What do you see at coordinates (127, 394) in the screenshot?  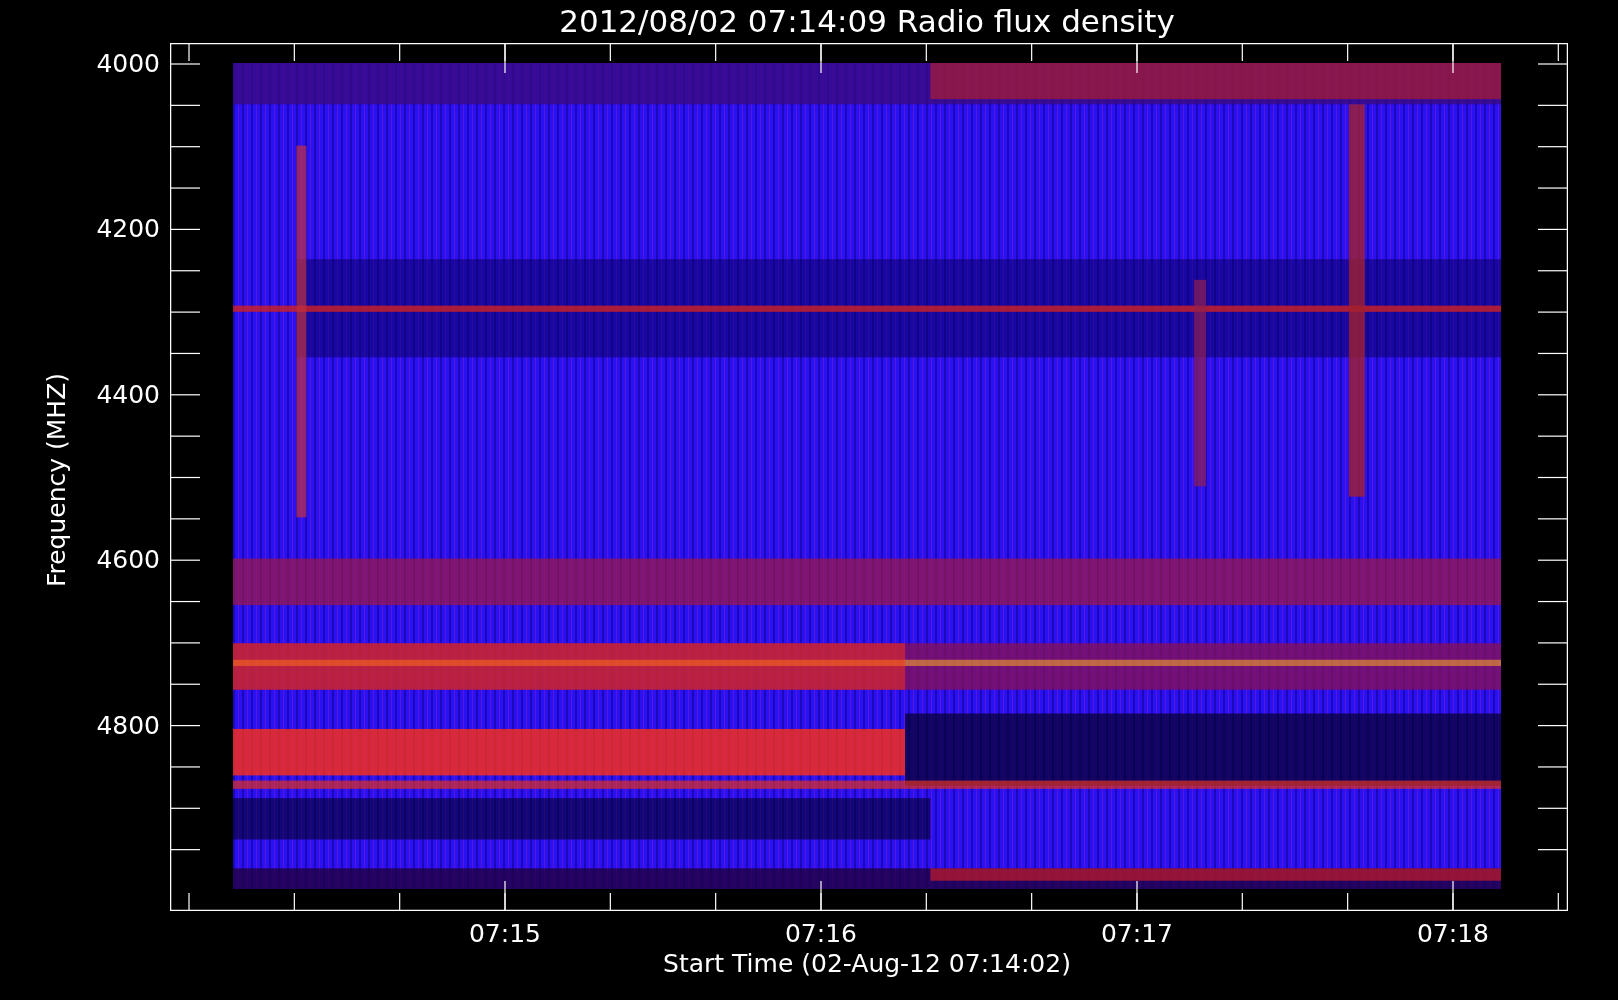 I see `y-tick-label: 4400` at bounding box center [127, 394].